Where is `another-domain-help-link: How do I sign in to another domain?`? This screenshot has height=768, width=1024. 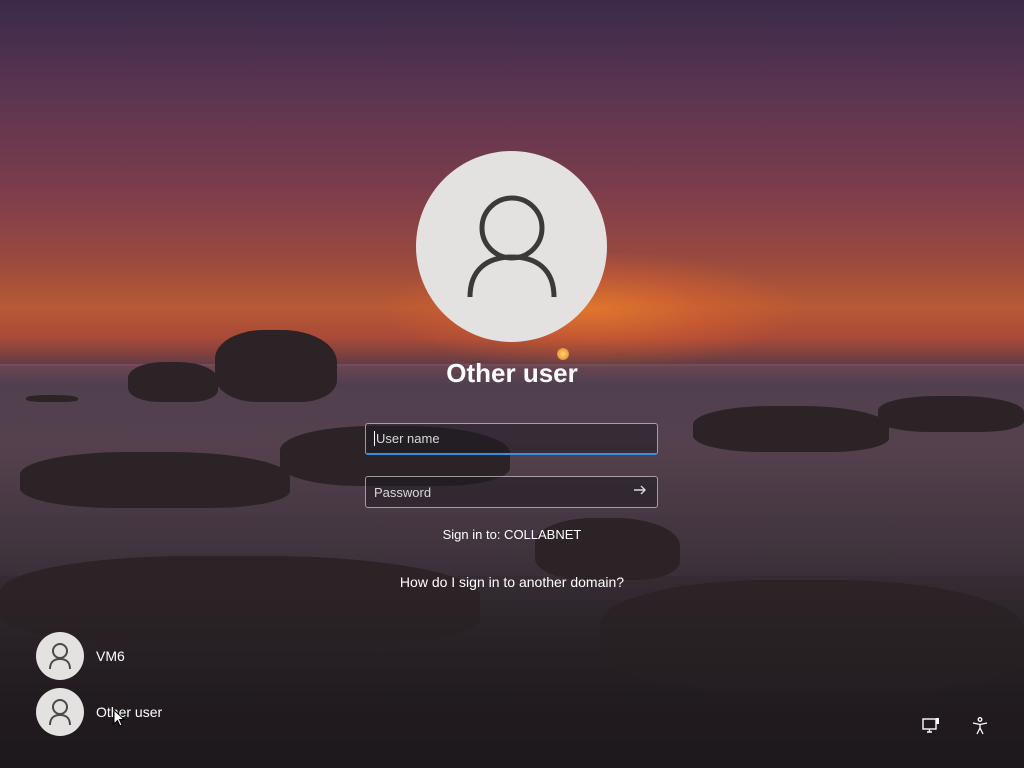
another-domain-help-link: How do I sign in to another domain? is located at coordinates (512, 582).